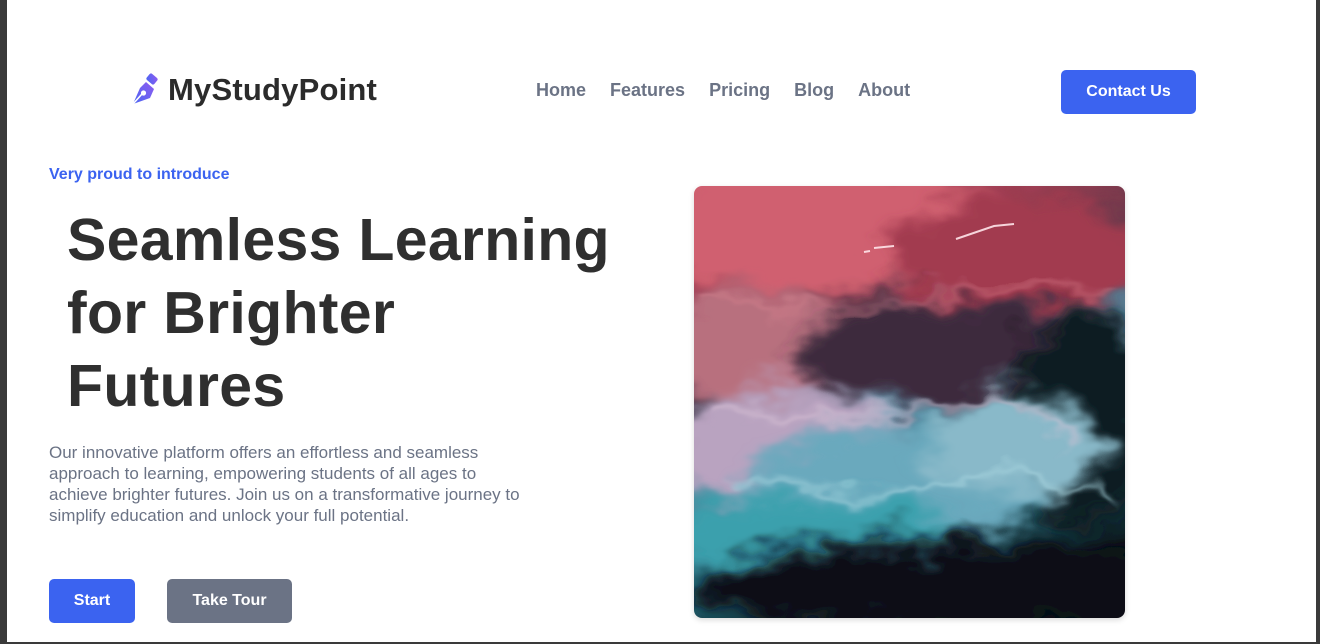  I want to click on pen-nib-icon, so click(145, 89).